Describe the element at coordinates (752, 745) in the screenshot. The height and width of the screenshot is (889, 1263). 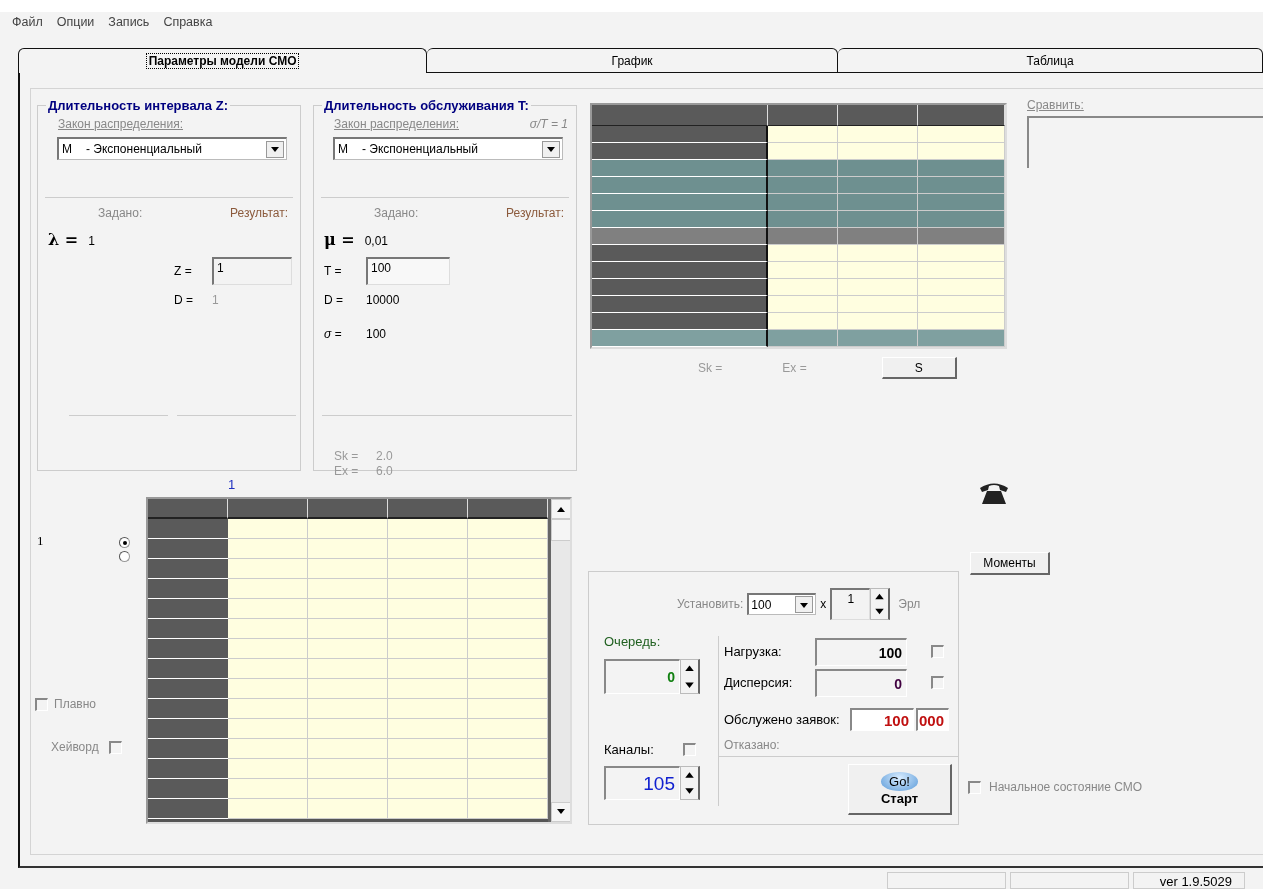
I see `refused-label: Отказано:` at that location.